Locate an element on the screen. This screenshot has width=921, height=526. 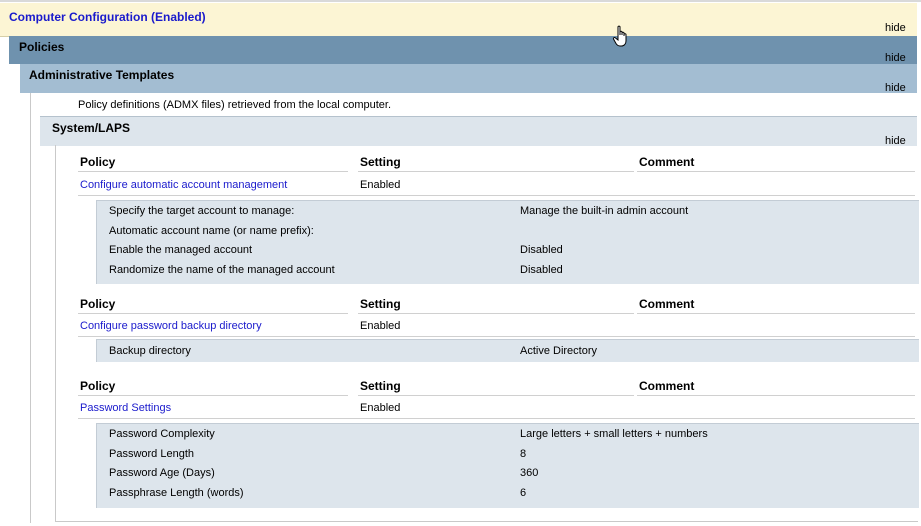
hand-cursor-icon is located at coordinates (622, 37).